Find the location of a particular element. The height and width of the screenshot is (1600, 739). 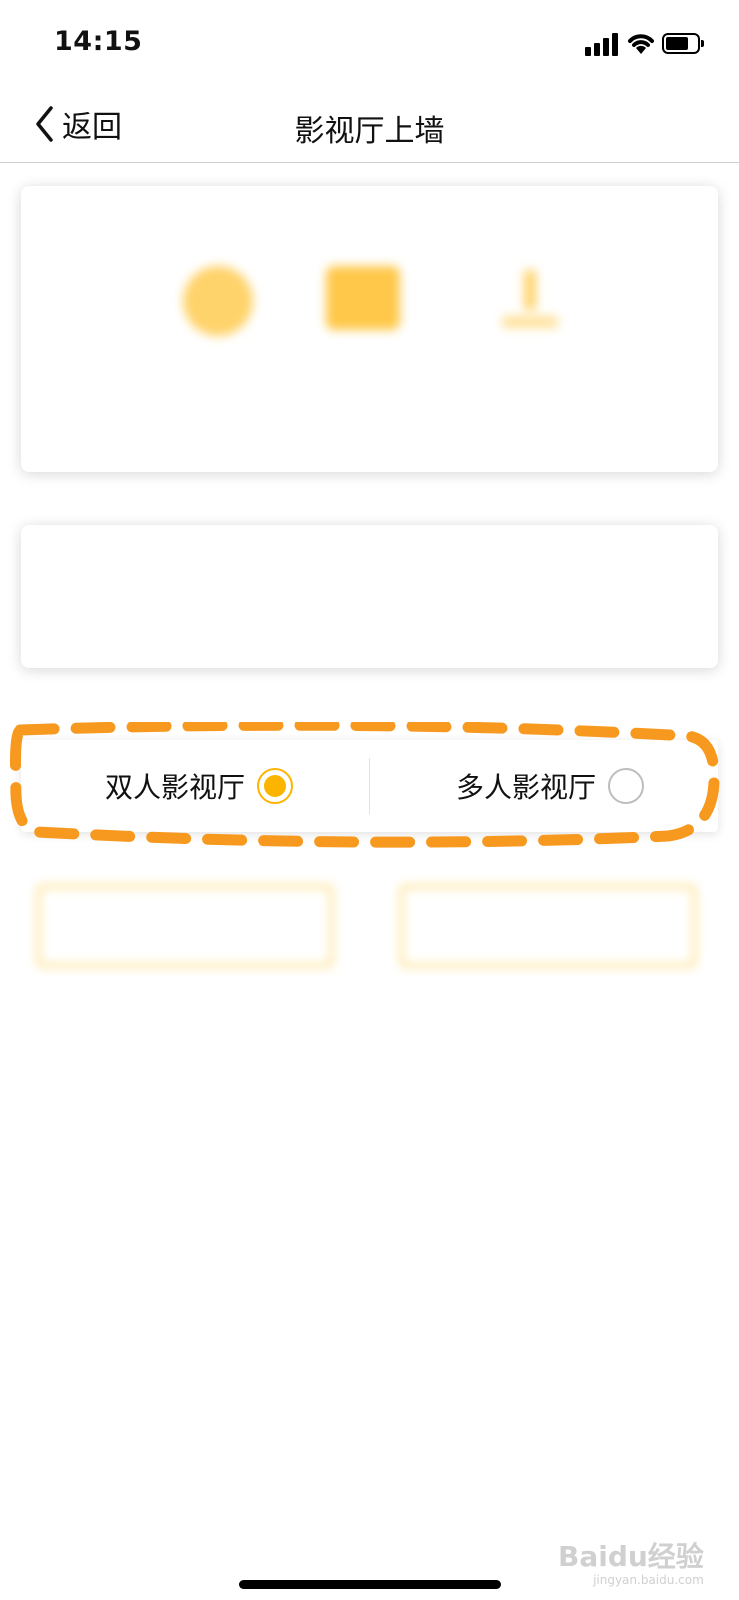

page-title: 影视厅上墙 is located at coordinates (369, 131).